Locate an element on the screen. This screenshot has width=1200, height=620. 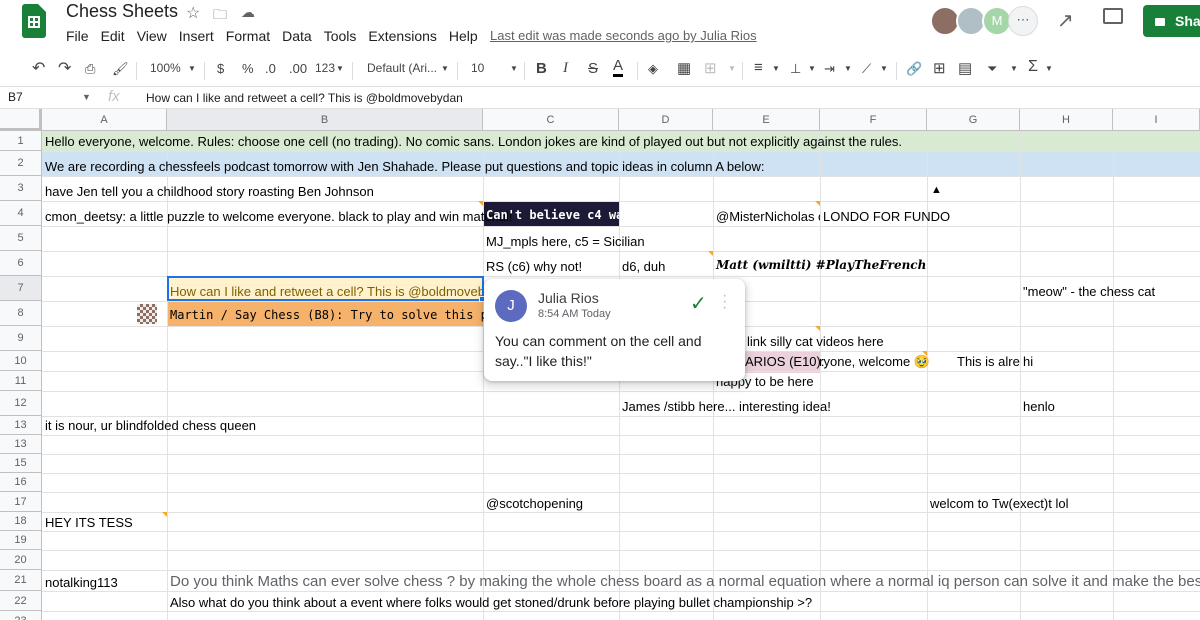
cell-a21: notalking113 is located at coordinates (80, 582).